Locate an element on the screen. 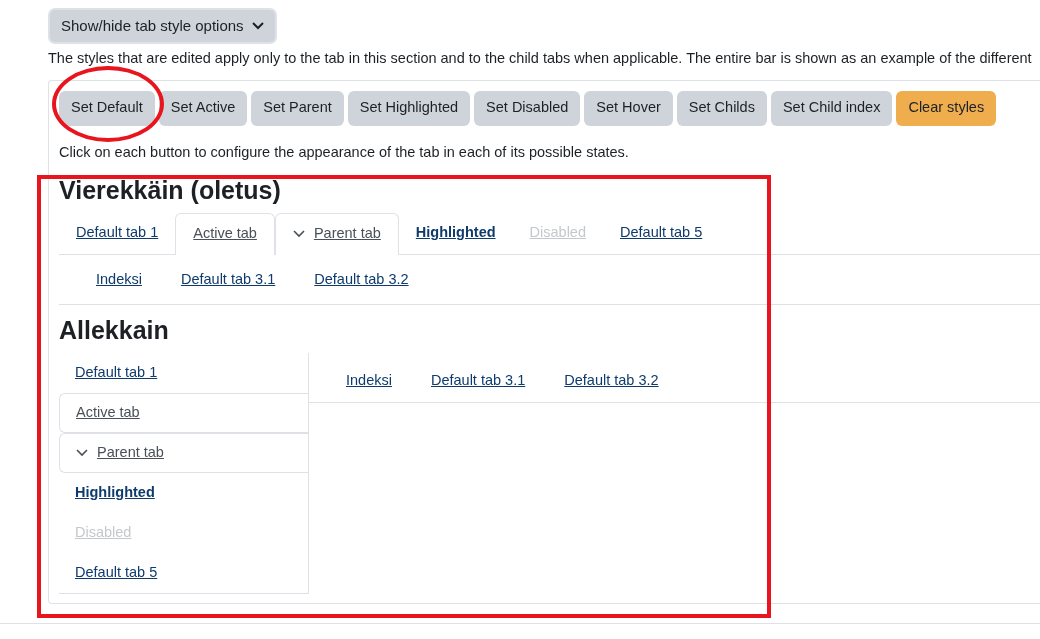  section-heading: Vierekkäin (oletus) is located at coordinates (170, 189).